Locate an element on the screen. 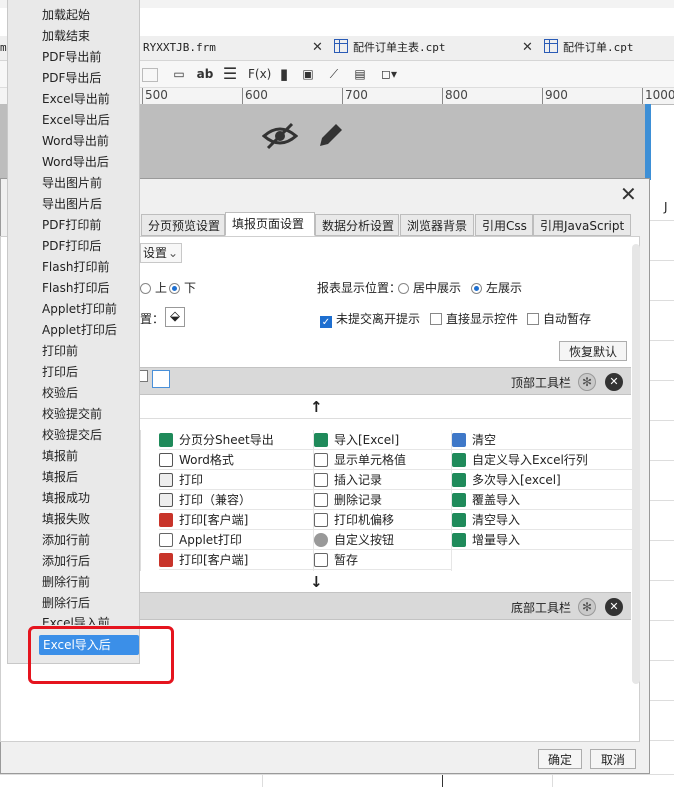 The height and width of the screenshot is (787, 674). button-item: 导入[Excel] is located at coordinates (383, 440).